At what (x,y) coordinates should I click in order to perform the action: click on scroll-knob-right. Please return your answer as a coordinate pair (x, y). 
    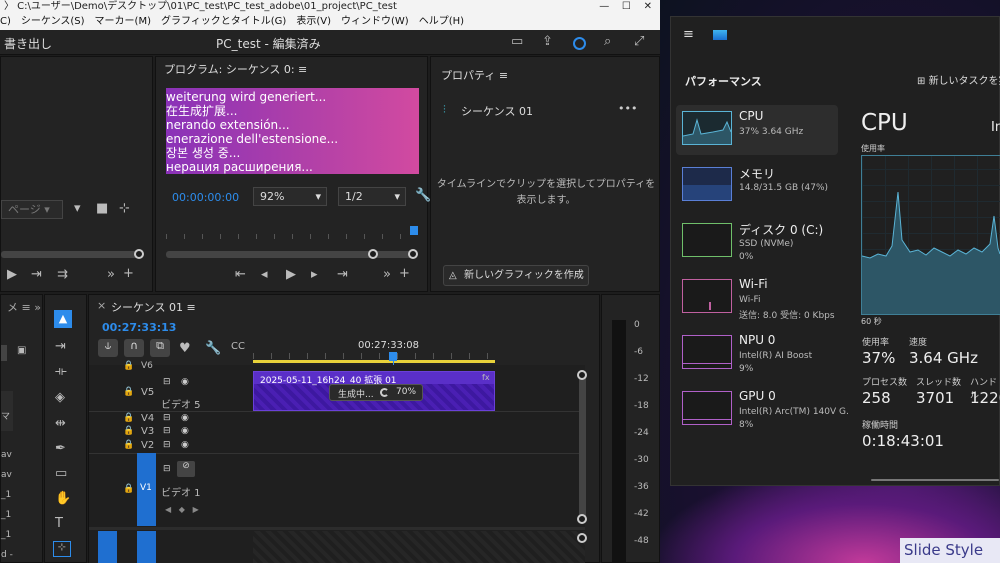
    Looking at the image, I should click on (413, 254).